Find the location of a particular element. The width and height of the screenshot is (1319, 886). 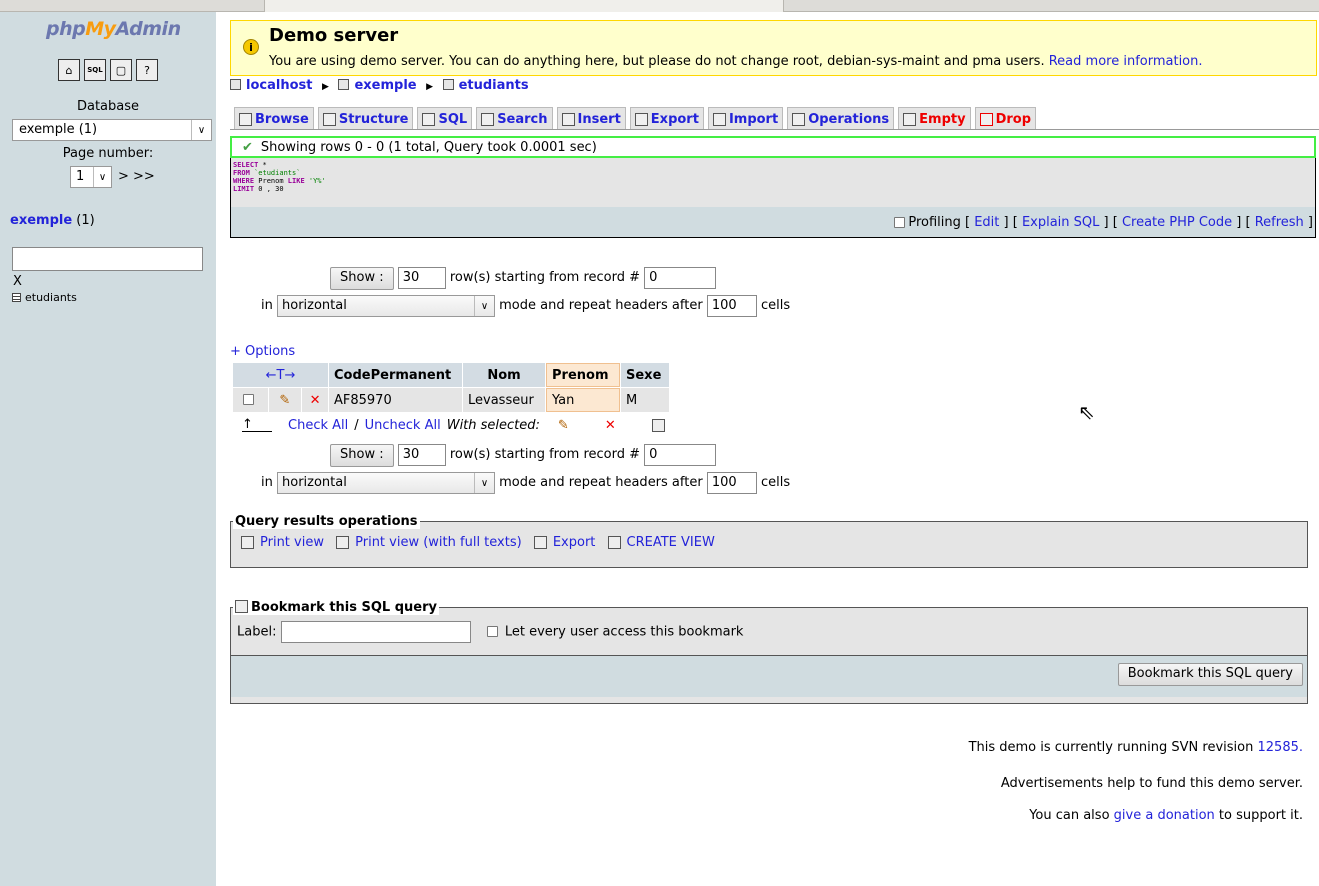

uncheck-all-link: Uncheck All is located at coordinates (403, 425).